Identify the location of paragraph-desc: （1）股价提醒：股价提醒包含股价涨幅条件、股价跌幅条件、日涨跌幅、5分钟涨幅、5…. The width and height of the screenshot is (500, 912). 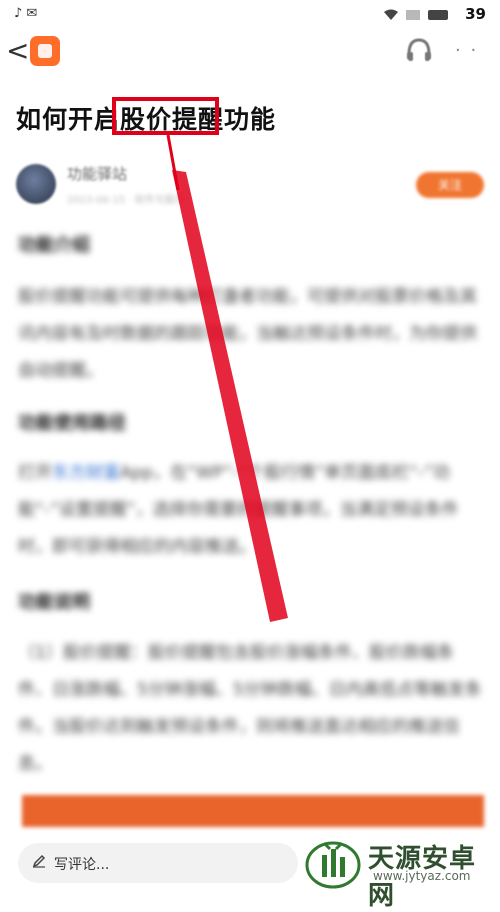
(250, 708).